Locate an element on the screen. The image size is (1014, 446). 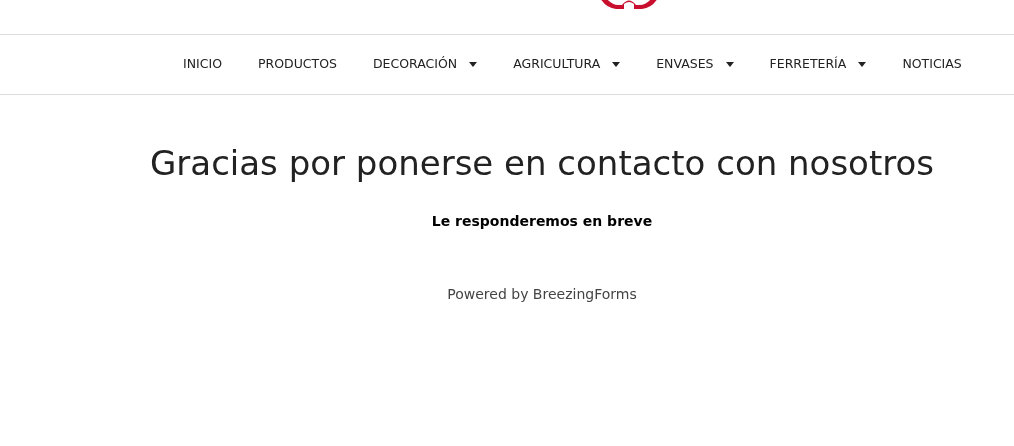
nav-link: NOTICIAS is located at coordinates (932, 64).